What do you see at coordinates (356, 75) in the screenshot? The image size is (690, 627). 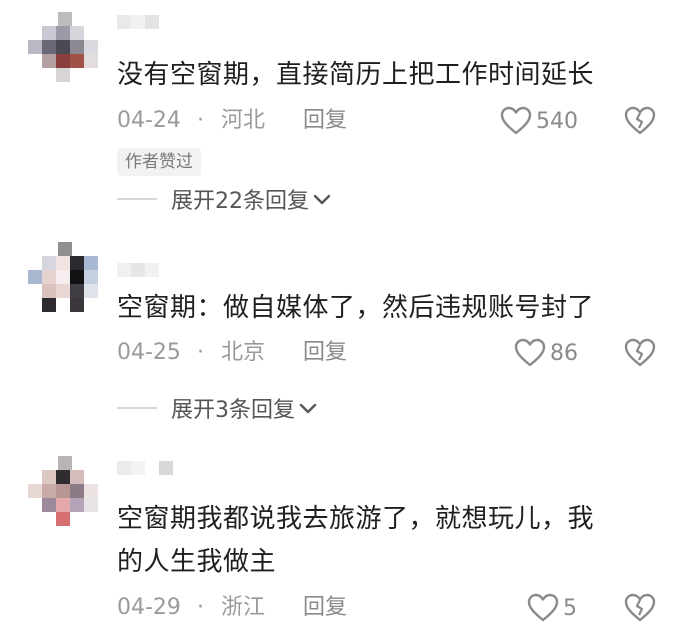 I see `comment-text: 没有空窗期，直接简历上把工作时间延长` at bounding box center [356, 75].